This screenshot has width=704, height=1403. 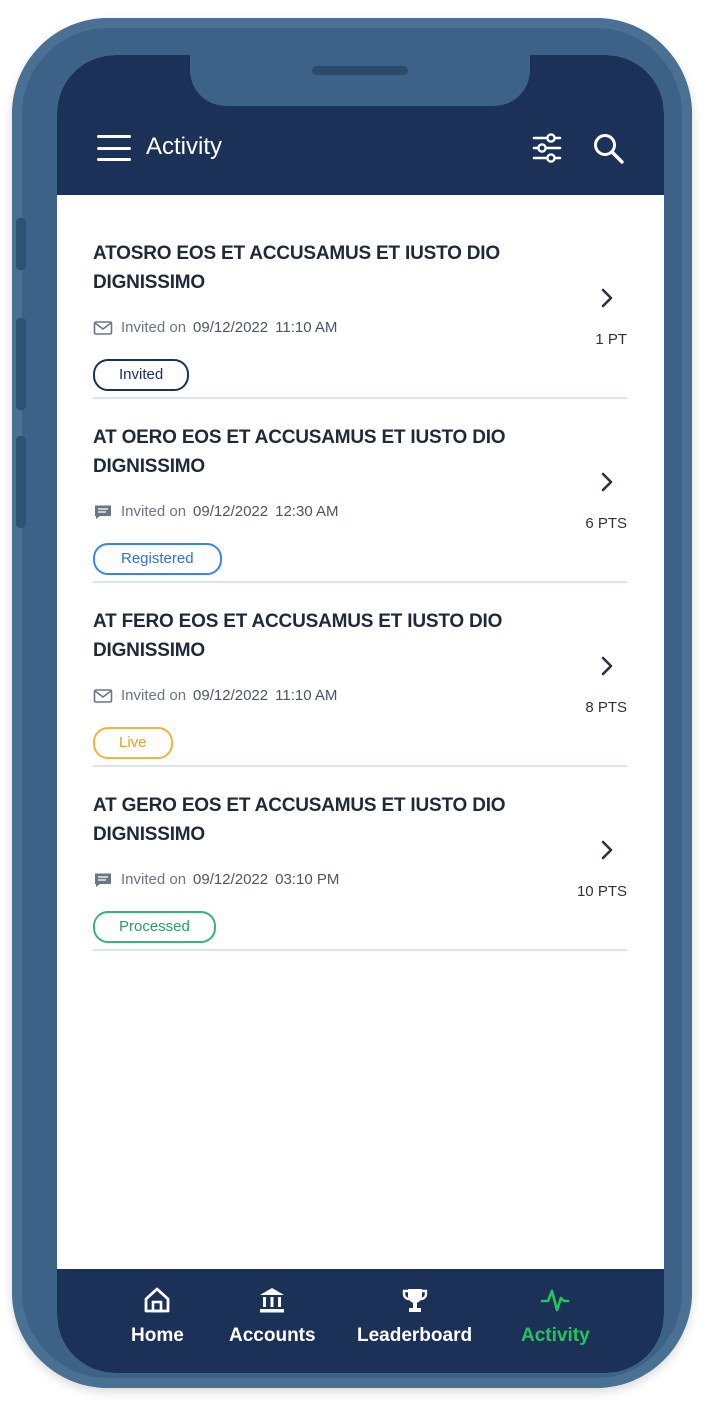 I want to click on status-badge: Registered, so click(x=157, y=559).